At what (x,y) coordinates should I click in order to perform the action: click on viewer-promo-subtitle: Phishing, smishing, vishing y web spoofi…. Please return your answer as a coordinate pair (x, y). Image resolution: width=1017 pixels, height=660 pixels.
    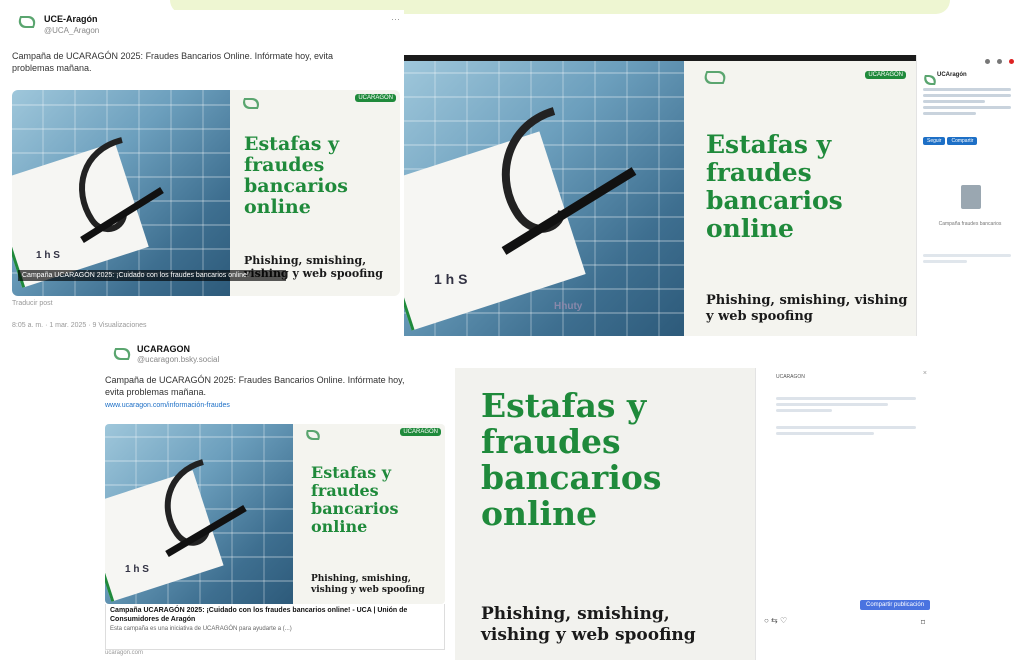
    Looking at the image, I should click on (807, 308).